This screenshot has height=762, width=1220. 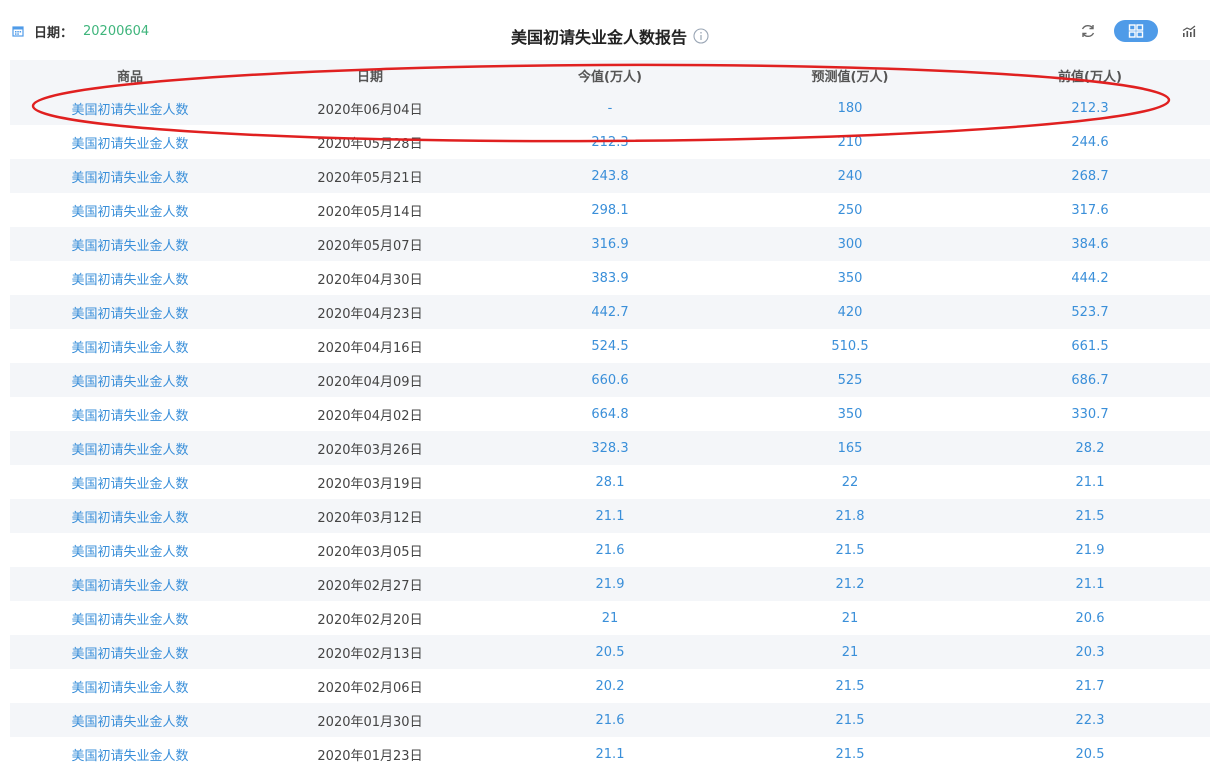 What do you see at coordinates (1090, 176) in the screenshot?
I see `cell-previous: 268.7` at bounding box center [1090, 176].